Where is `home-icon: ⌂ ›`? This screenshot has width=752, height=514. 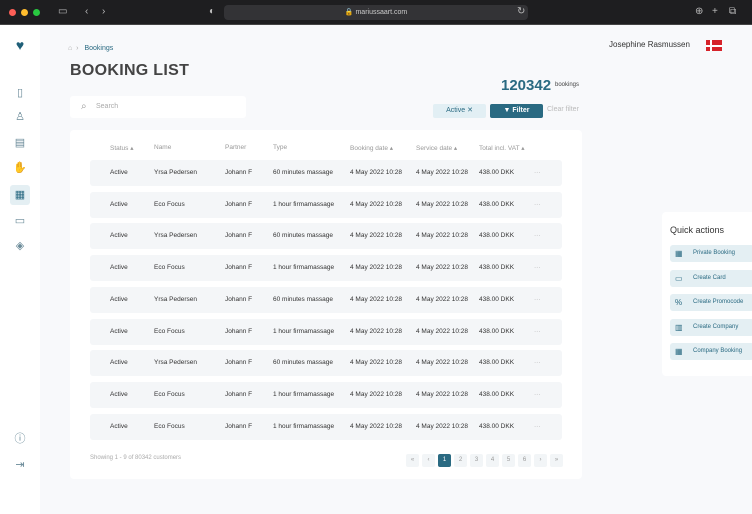
home-icon: ⌂ › is located at coordinates (73, 48).